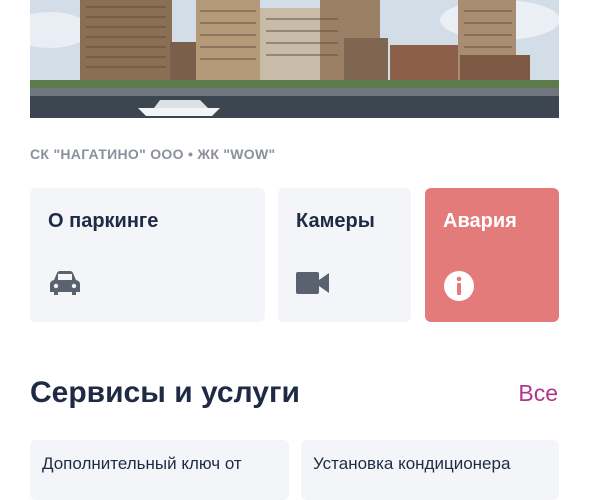  Describe the element at coordinates (103, 221) in the screenshot. I see `parking-card-label: О паркинге` at that location.